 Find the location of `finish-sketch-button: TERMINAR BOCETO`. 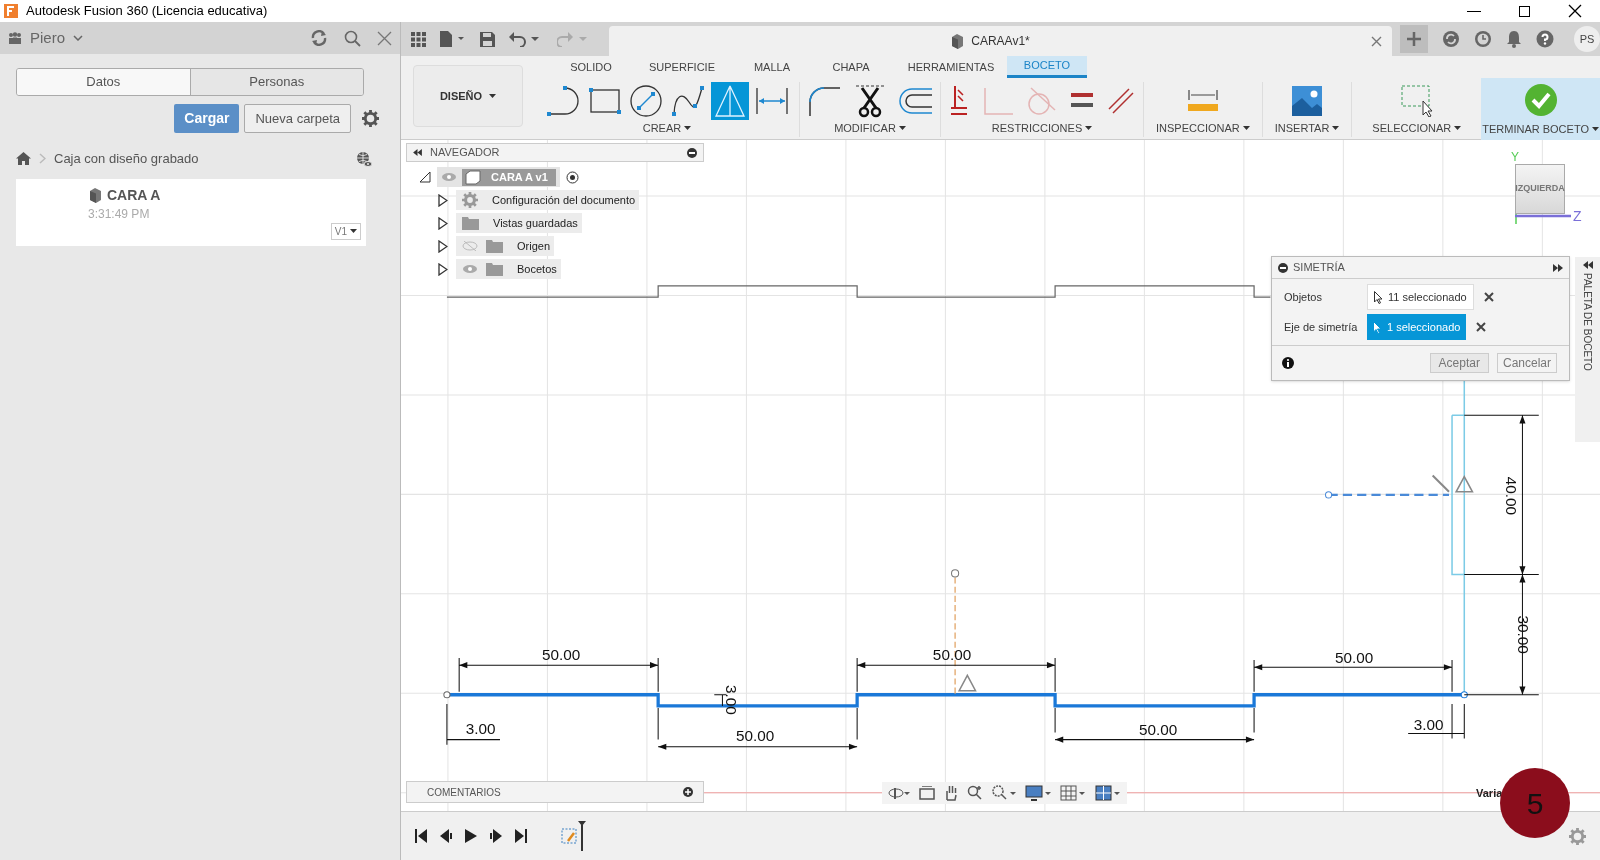

finish-sketch-button: TERMINAR BOCETO is located at coordinates (1540, 109).